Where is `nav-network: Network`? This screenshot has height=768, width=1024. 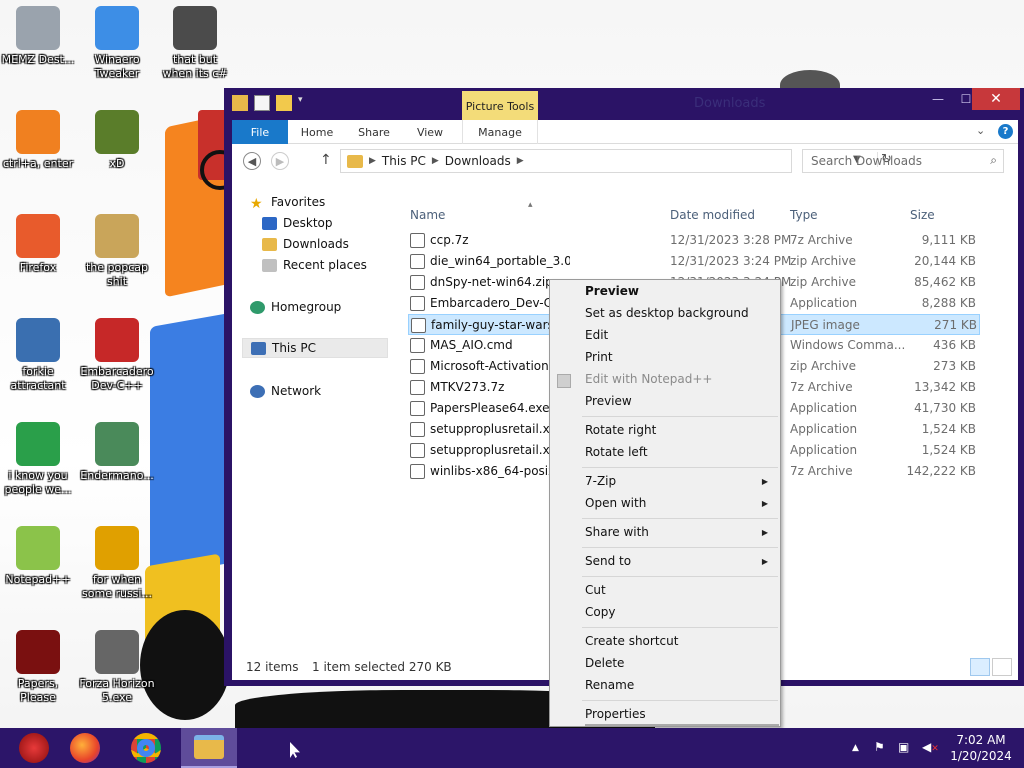 nav-network: Network is located at coordinates (285, 391).